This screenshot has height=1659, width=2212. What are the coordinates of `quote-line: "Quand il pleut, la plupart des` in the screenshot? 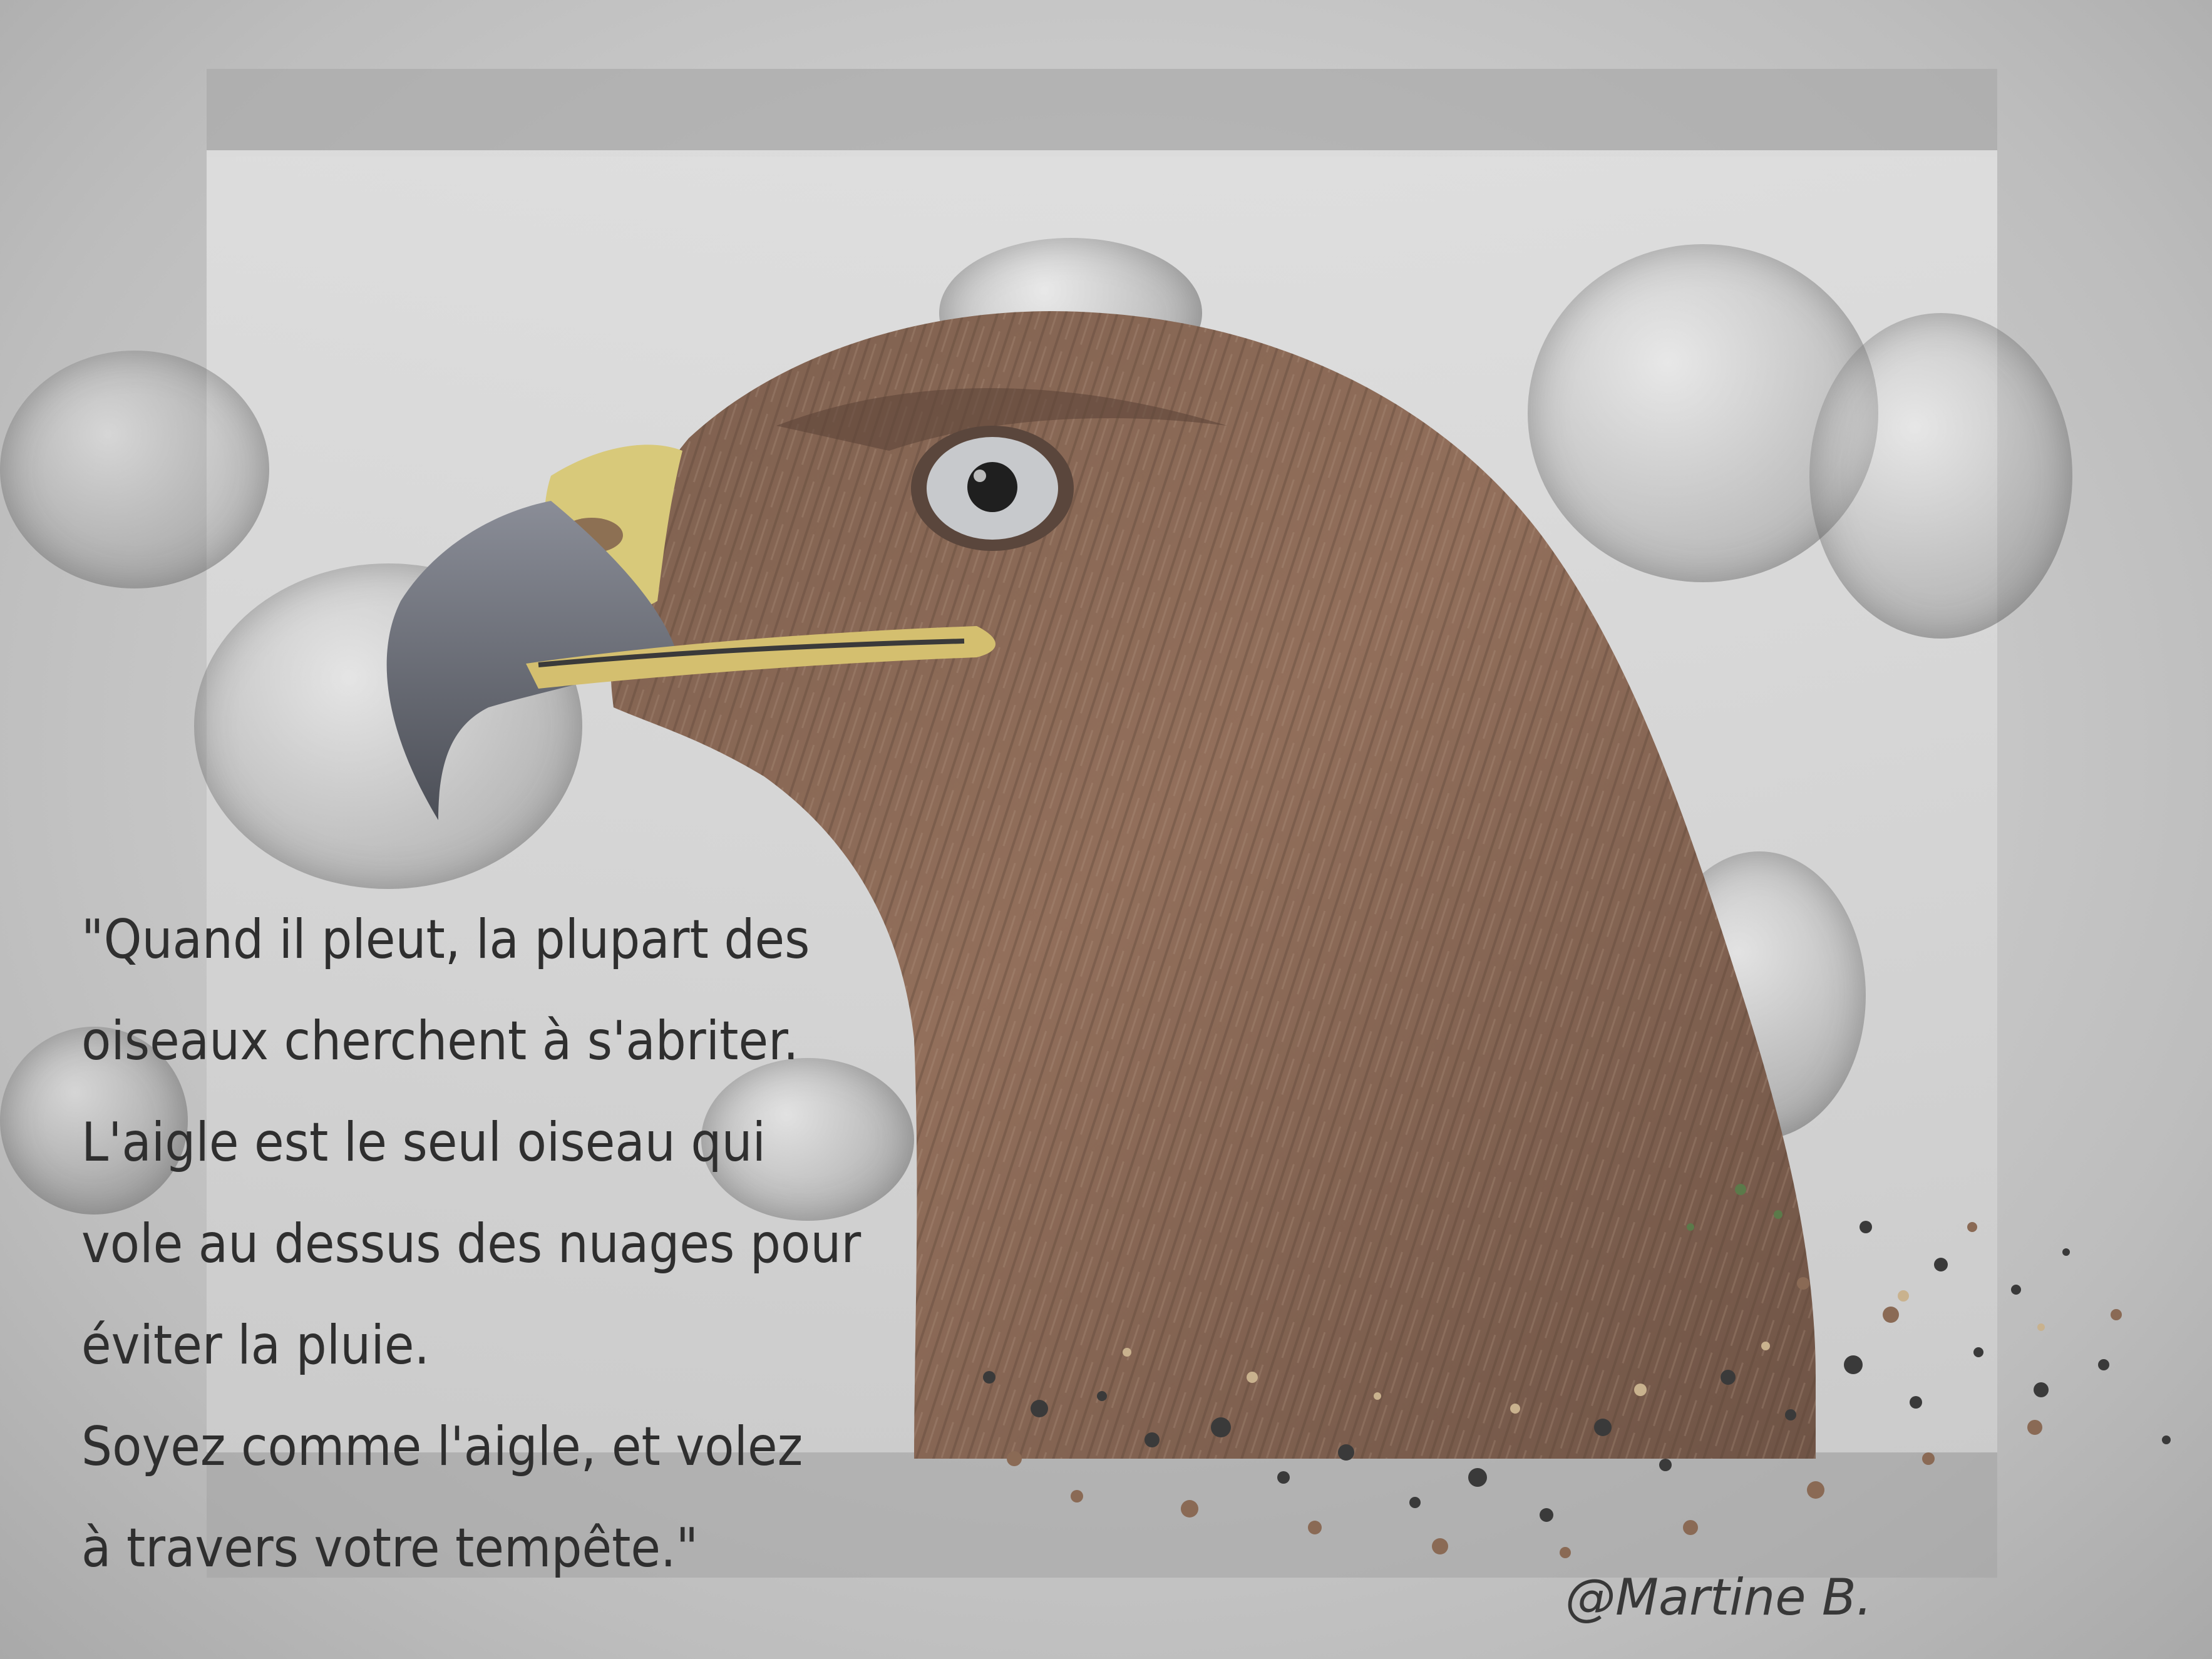 It's located at (445, 940).